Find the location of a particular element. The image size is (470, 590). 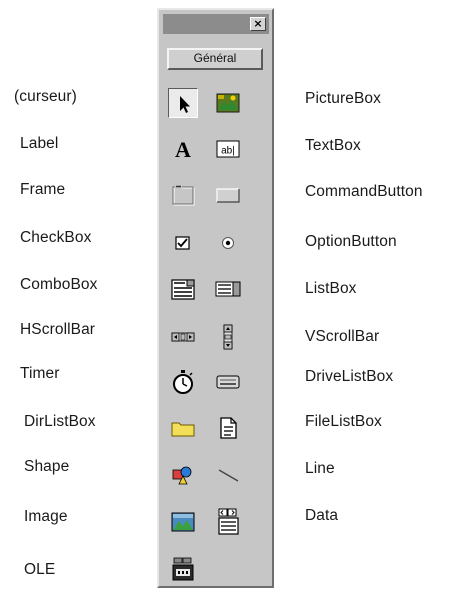

image-tool is located at coordinates (183, 522).